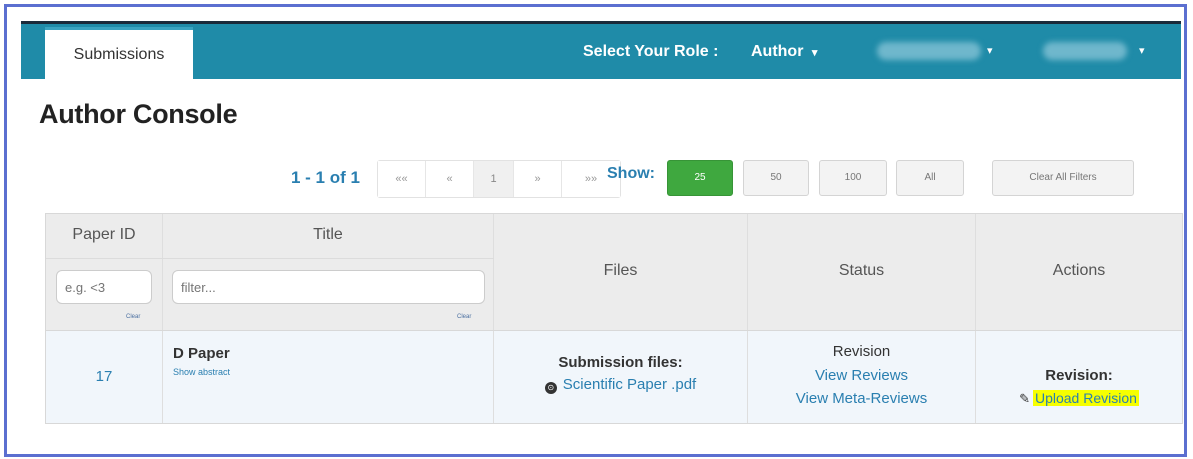 The image size is (1193, 459). Describe the element at coordinates (1085, 51) in the screenshot. I see `account-menu-blurred` at that location.